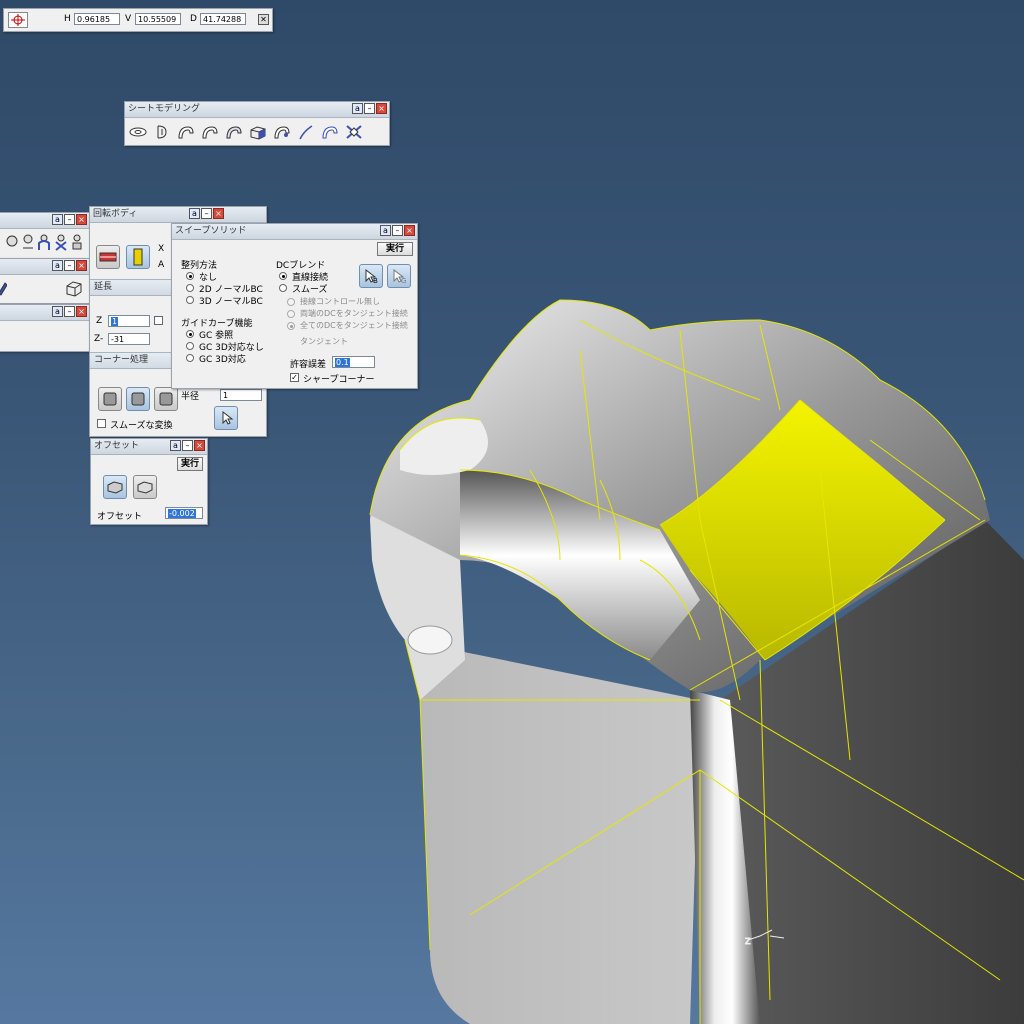 The image size is (1024, 1024). I want to click on tangent-none-label: 接線コントロール無し, so click(340, 301).